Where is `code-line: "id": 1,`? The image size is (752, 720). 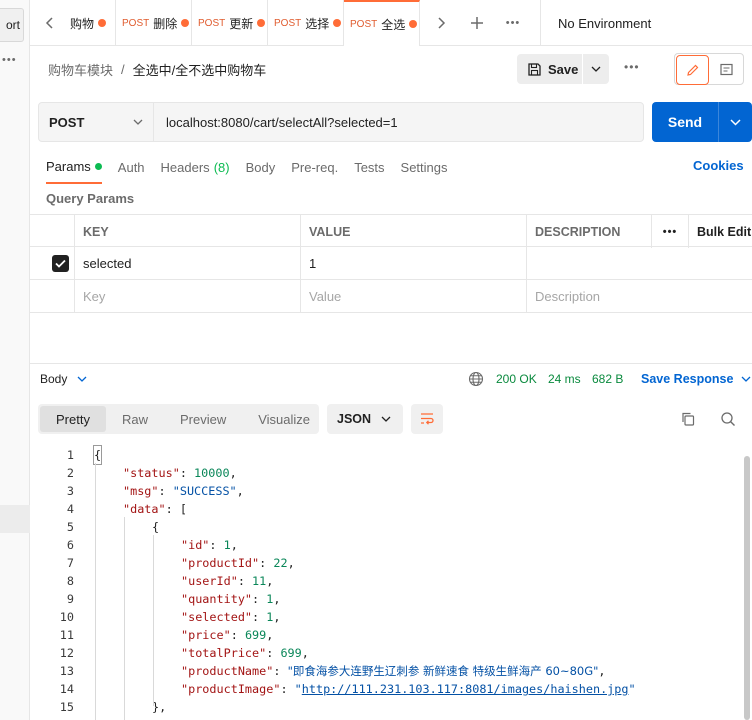 code-line: "id": 1, is located at coordinates (209, 545).